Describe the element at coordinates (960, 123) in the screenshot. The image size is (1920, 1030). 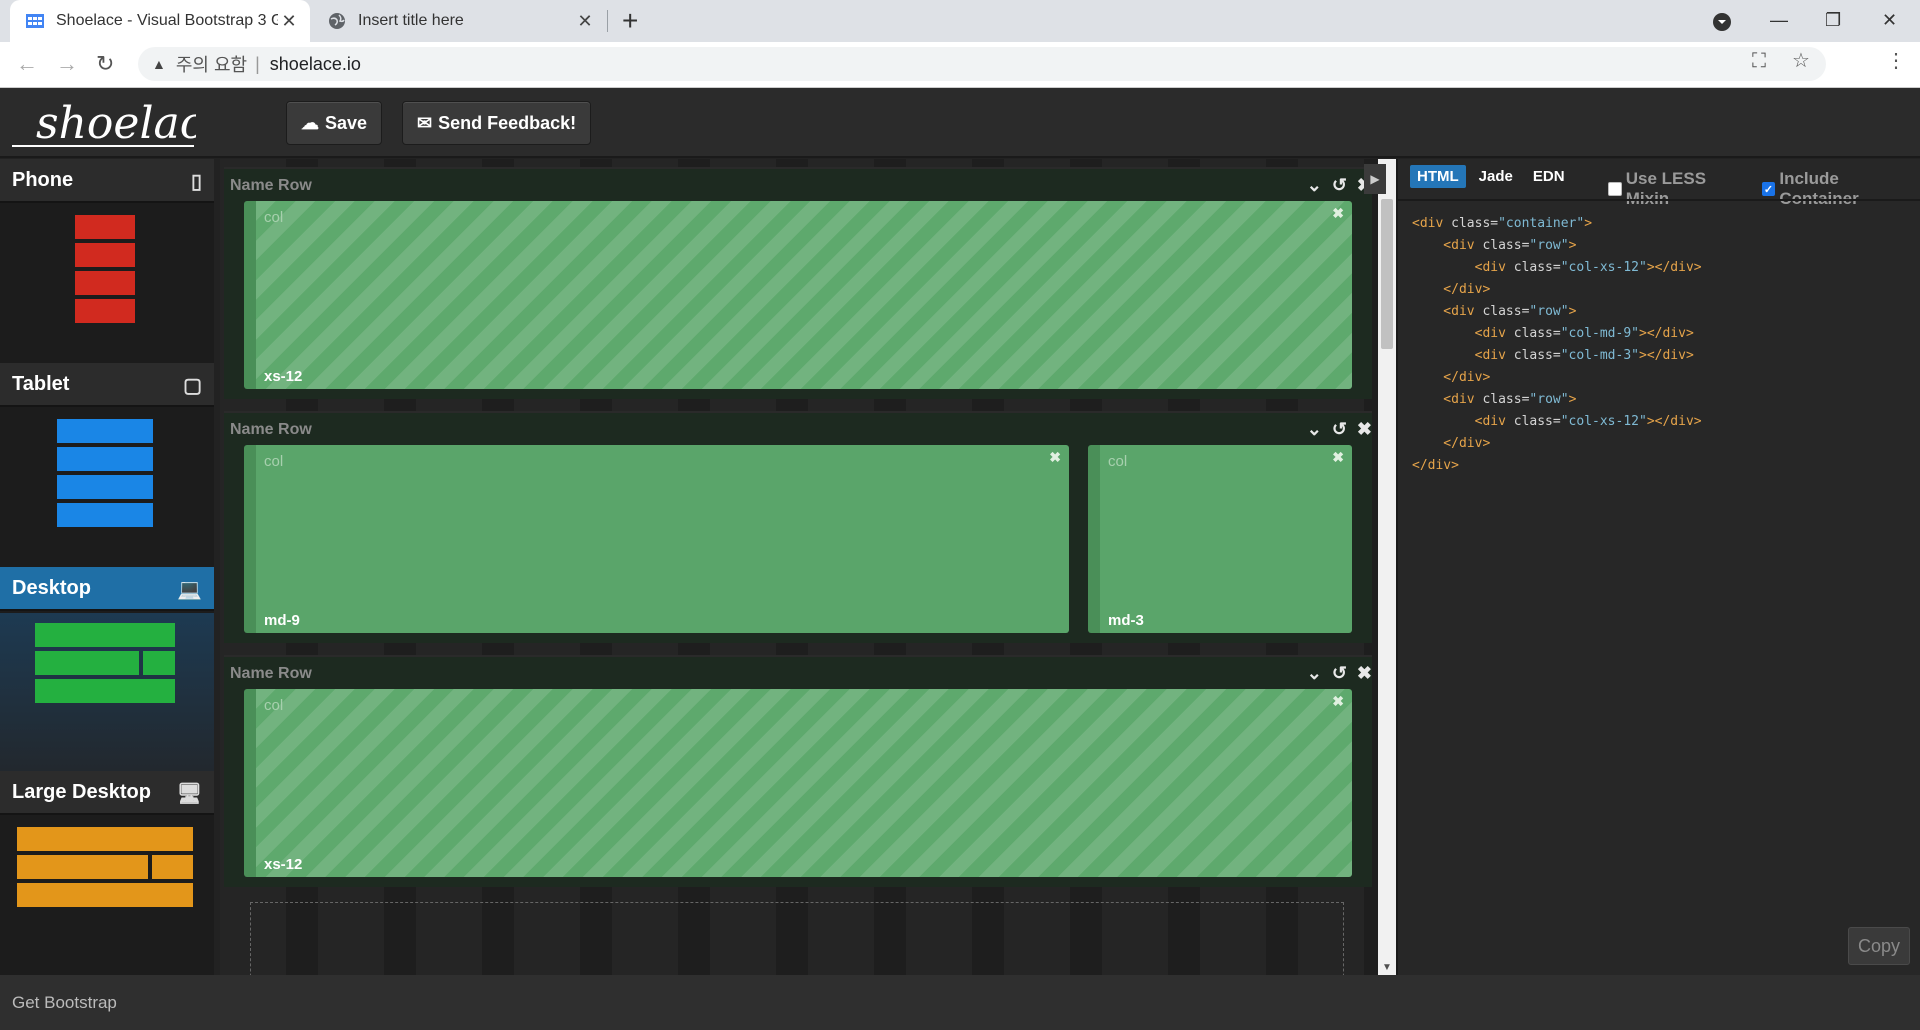
I see `app-header: shoelace ☁ Save ✉ Send Feedback!` at that location.